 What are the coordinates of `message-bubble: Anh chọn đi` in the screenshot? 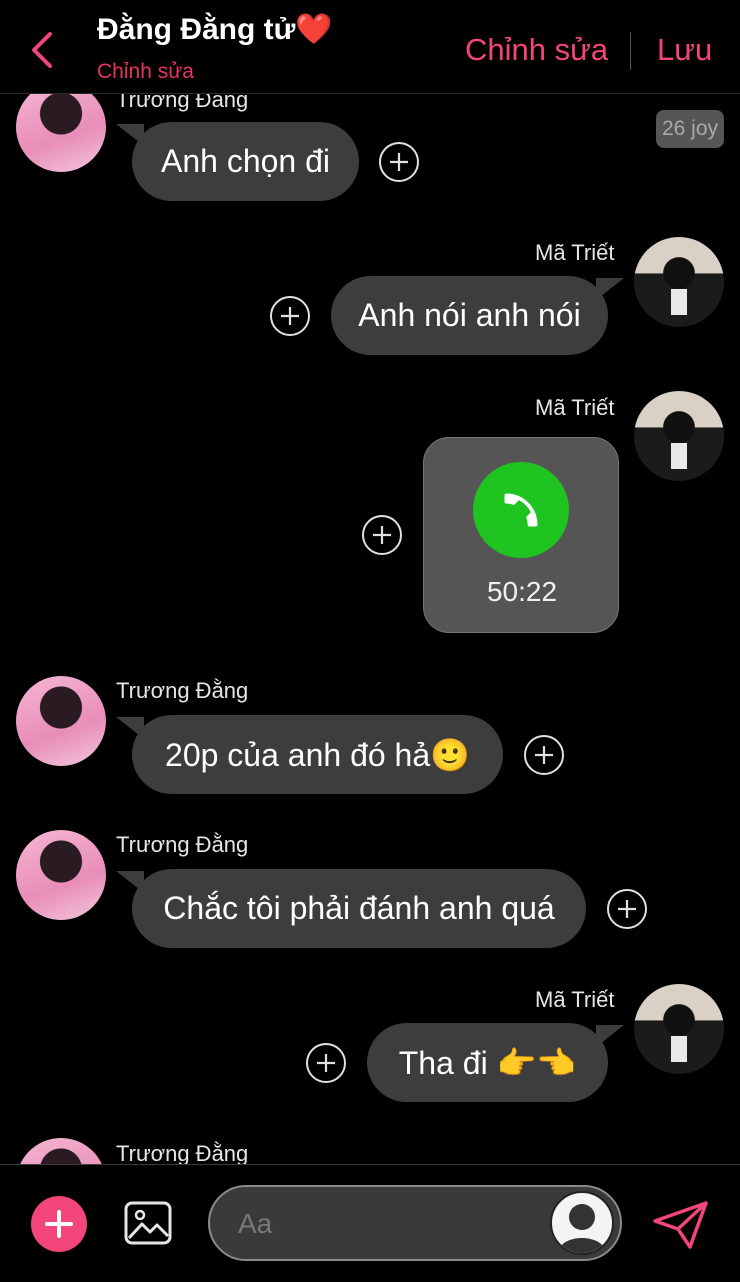 It's located at (237, 161).